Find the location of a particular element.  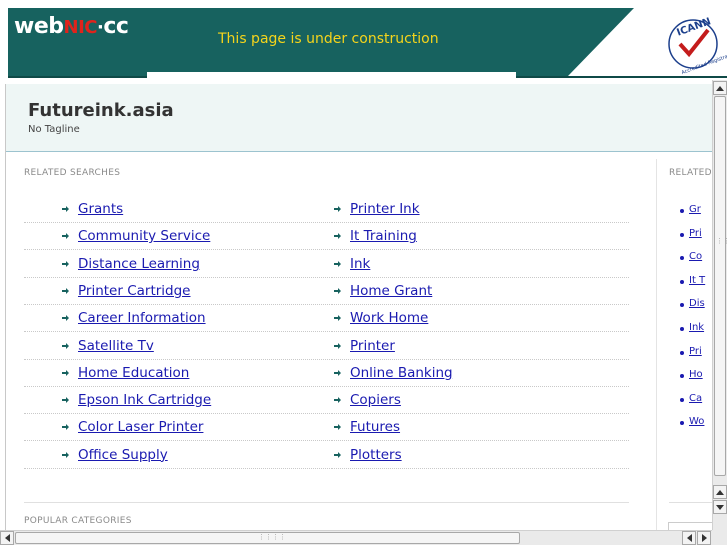

icann-badge: ICANN Accredited Registrar is located at coordinates (647, 42).